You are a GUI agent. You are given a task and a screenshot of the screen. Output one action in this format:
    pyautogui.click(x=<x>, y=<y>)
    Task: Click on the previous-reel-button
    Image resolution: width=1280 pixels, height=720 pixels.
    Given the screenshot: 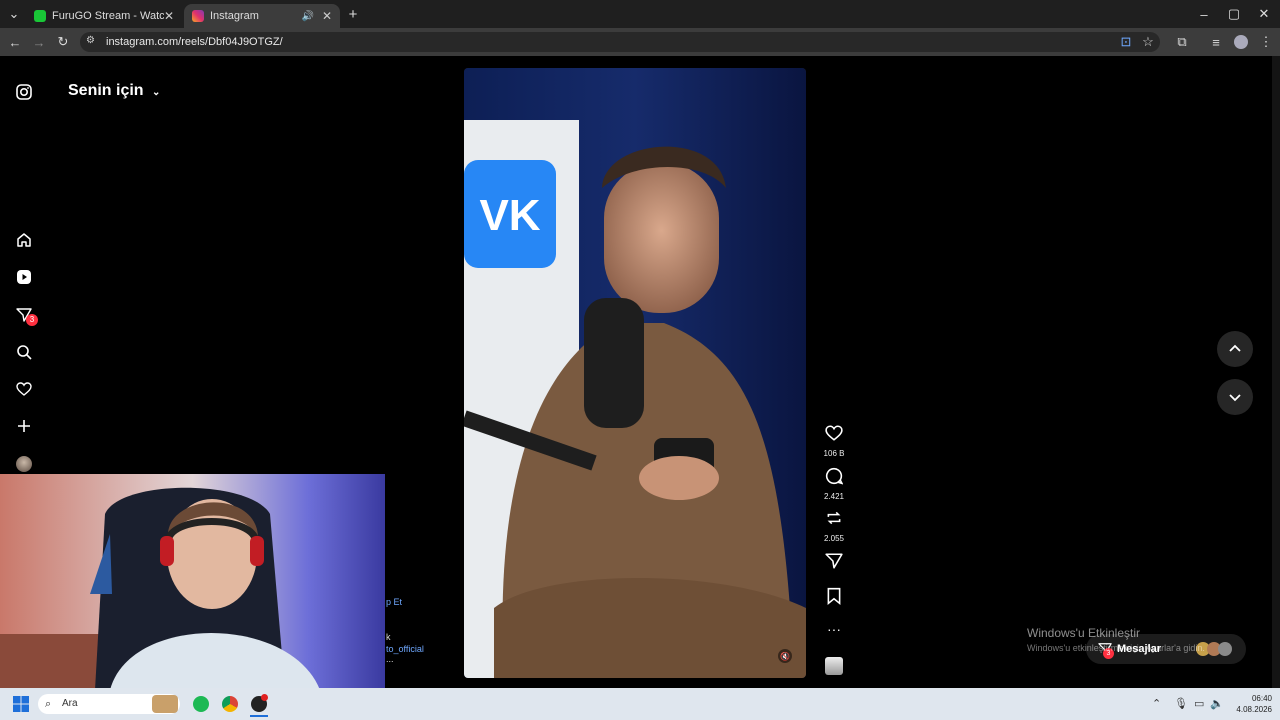 What is the action you would take?
    pyautogui.click(x=1235, y=349)
    